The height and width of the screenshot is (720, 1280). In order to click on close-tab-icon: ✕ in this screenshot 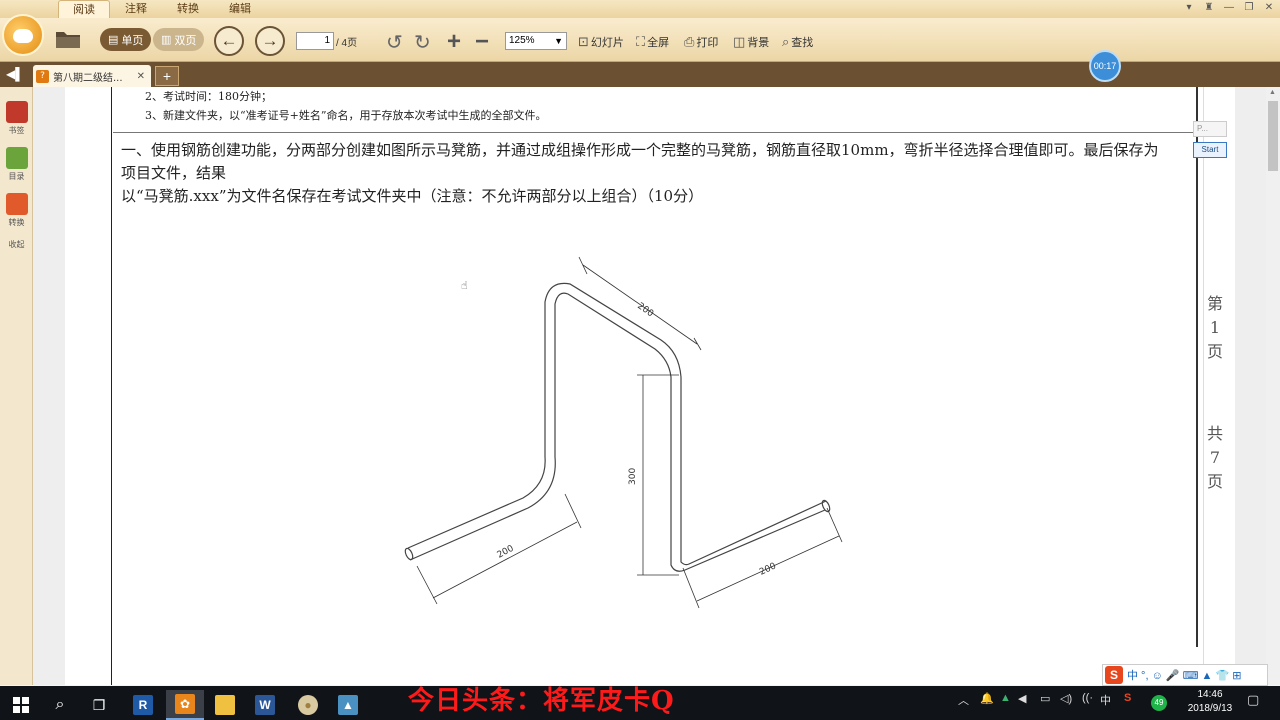, I will do `click(141, 76)`.